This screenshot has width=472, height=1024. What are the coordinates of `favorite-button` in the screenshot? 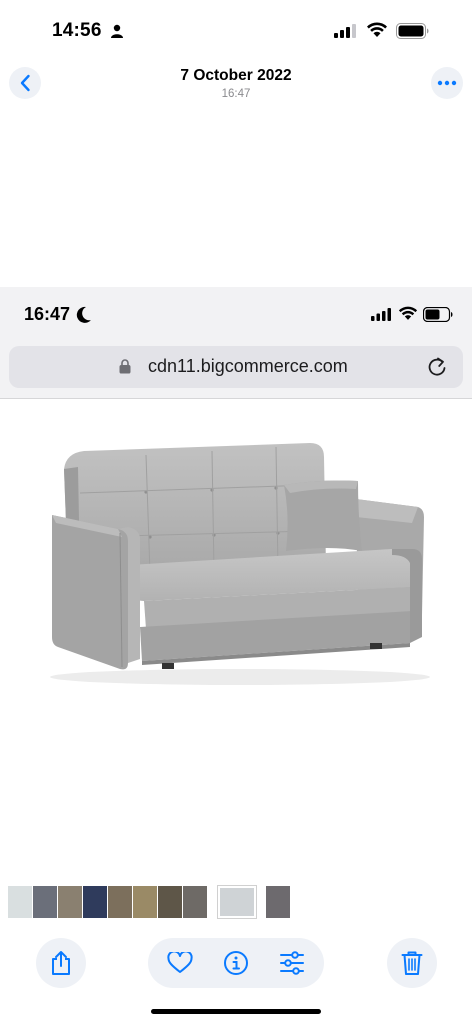 It's located at (180, 963).